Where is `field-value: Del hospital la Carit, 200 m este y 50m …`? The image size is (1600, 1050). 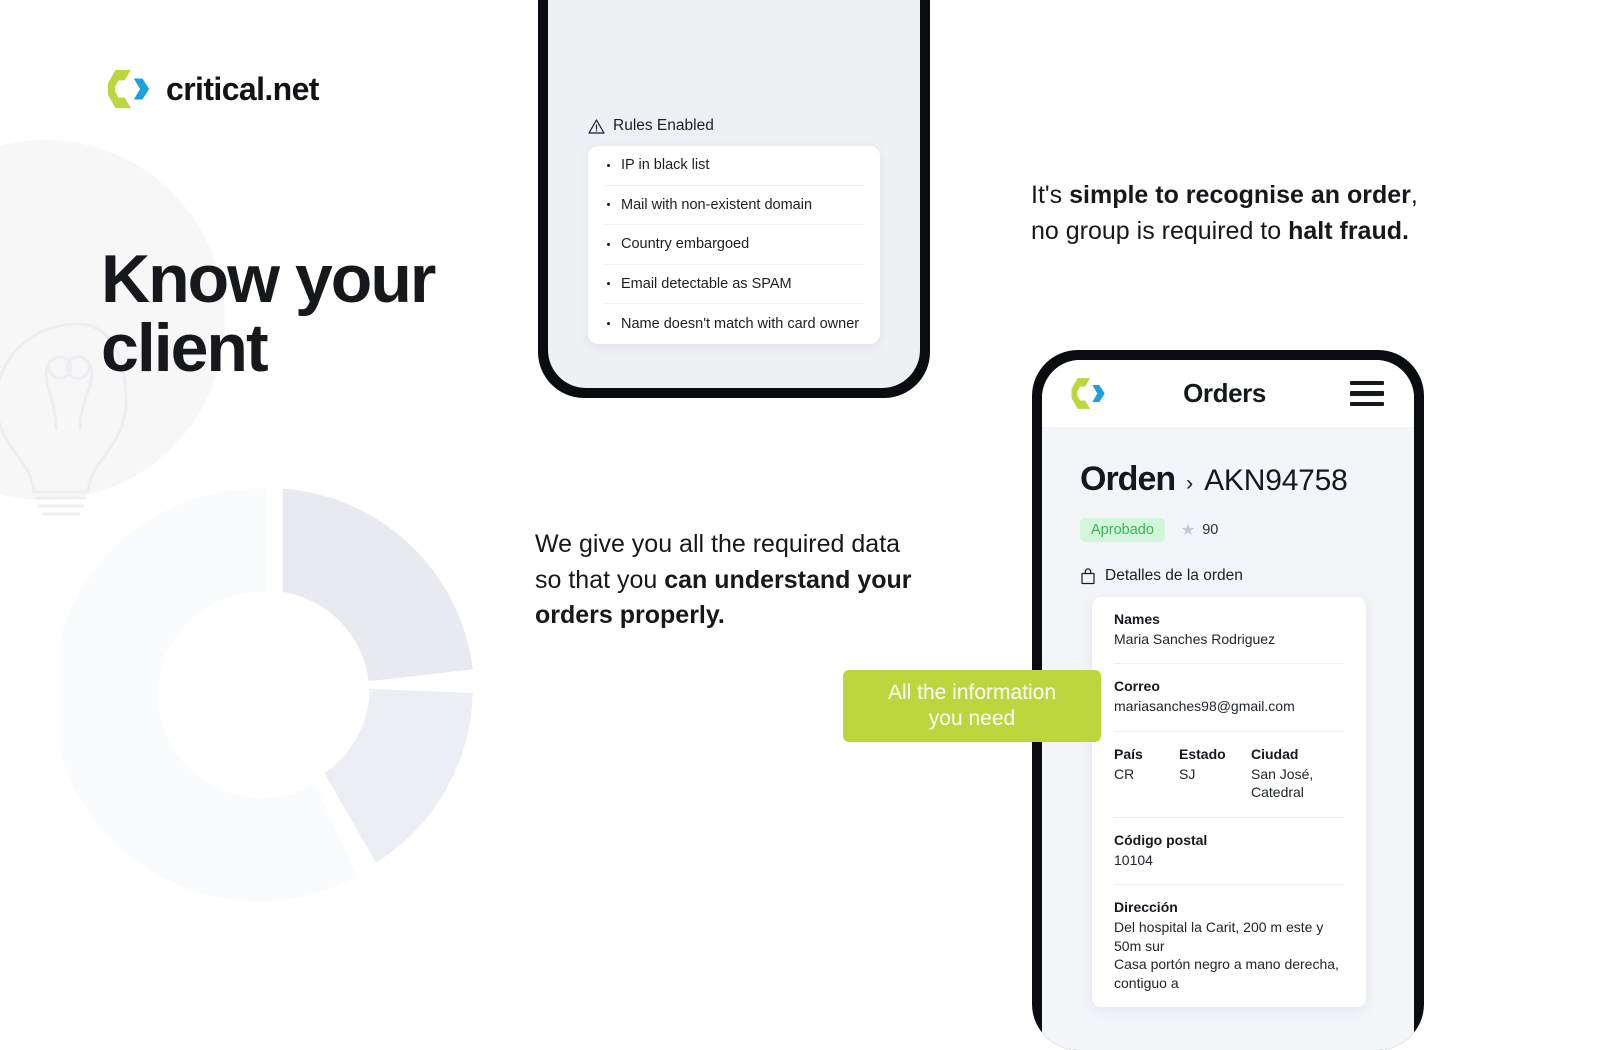 field-value: Del hospital la Carit, 200 m este y 50m … is located at coordinates (1226, 955).